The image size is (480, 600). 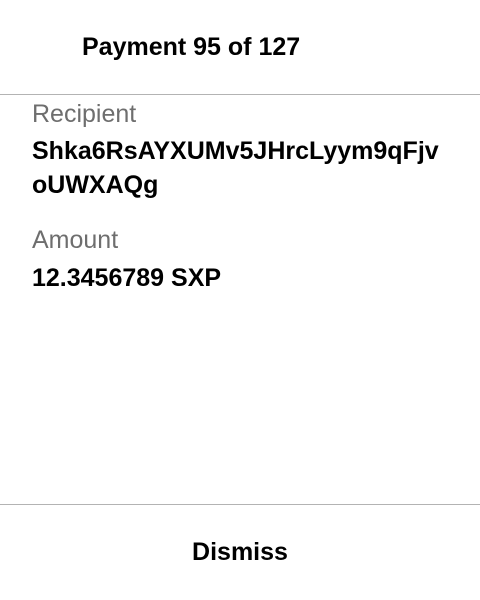 I want to click on recipient-label: Recipient, so click(x=84, y=114).